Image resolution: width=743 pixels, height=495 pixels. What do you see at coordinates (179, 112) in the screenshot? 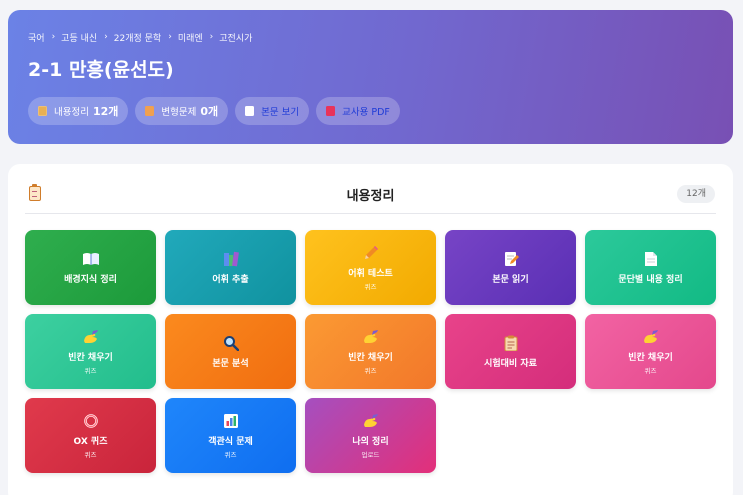
I see `chip-label: 변형문제` at bounding box center [179, 112].